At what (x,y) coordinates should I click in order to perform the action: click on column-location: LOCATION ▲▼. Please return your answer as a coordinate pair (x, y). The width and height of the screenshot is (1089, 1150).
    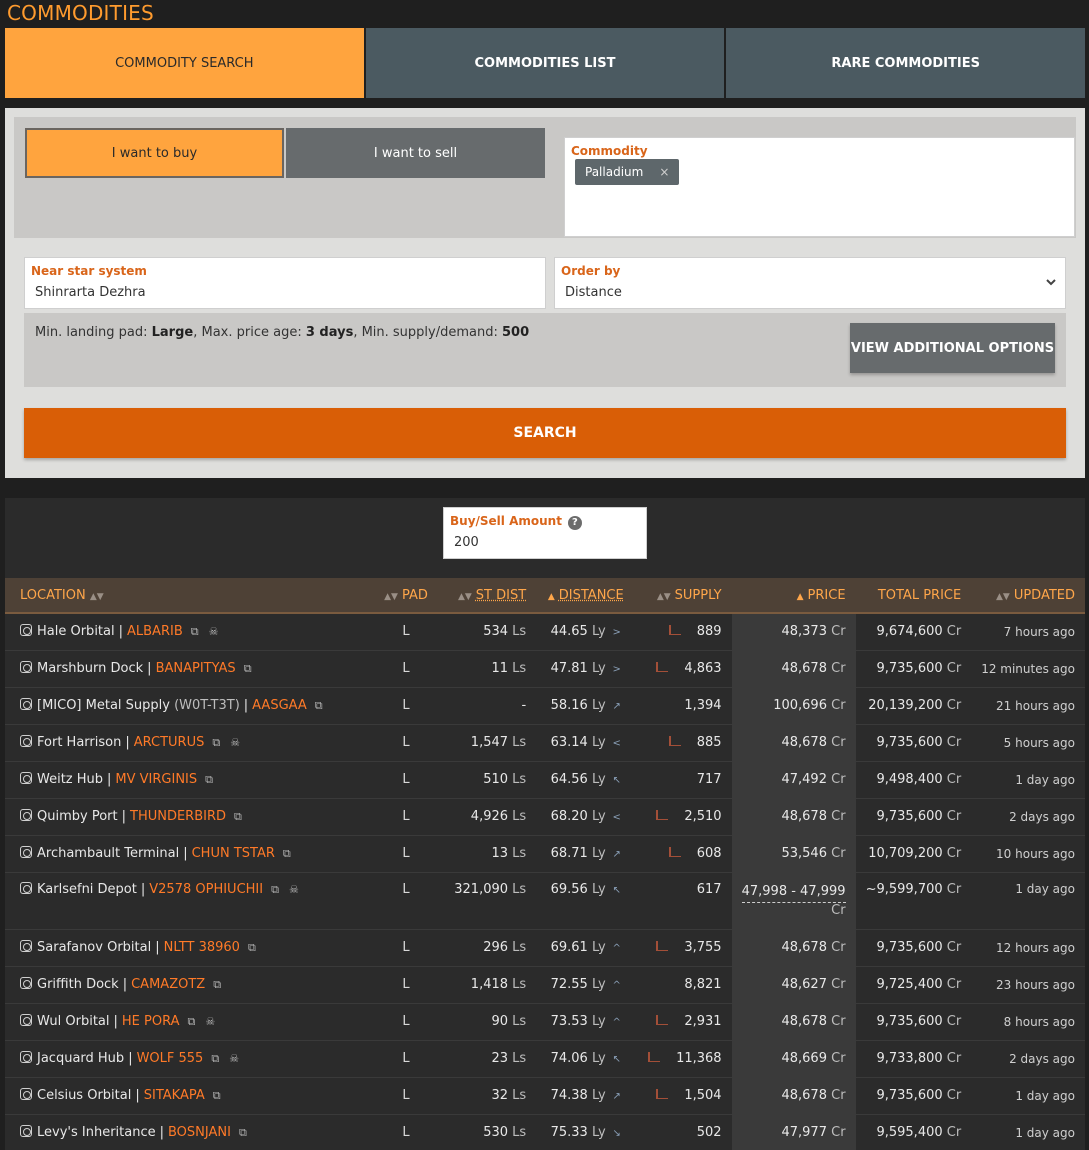
    Looking at the image, I should click on (190, 596).